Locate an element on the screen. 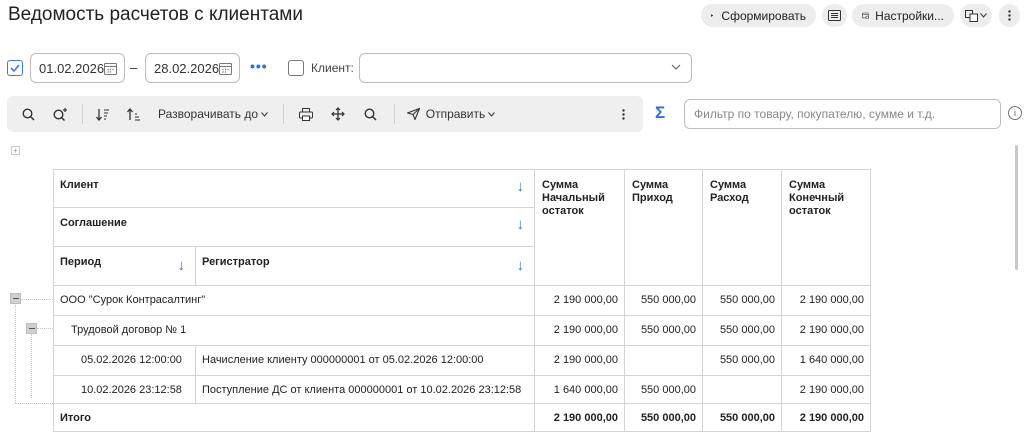  client-checkbox is located at coordinates (296, 68).